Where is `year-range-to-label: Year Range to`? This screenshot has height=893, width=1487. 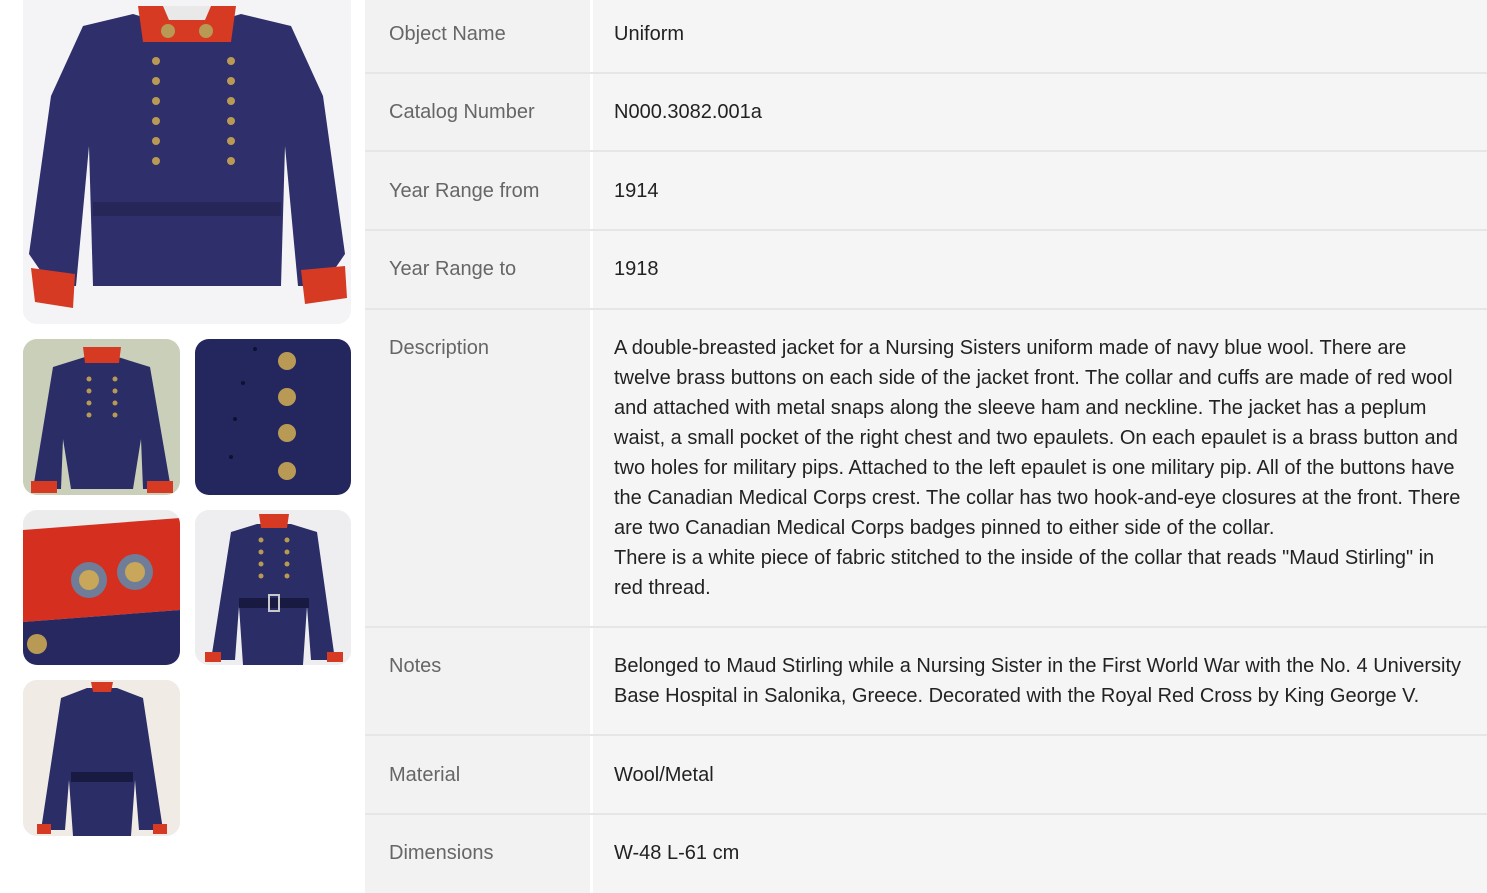
year-range-to-label: Year Range to is located at coordinates (477, 269).